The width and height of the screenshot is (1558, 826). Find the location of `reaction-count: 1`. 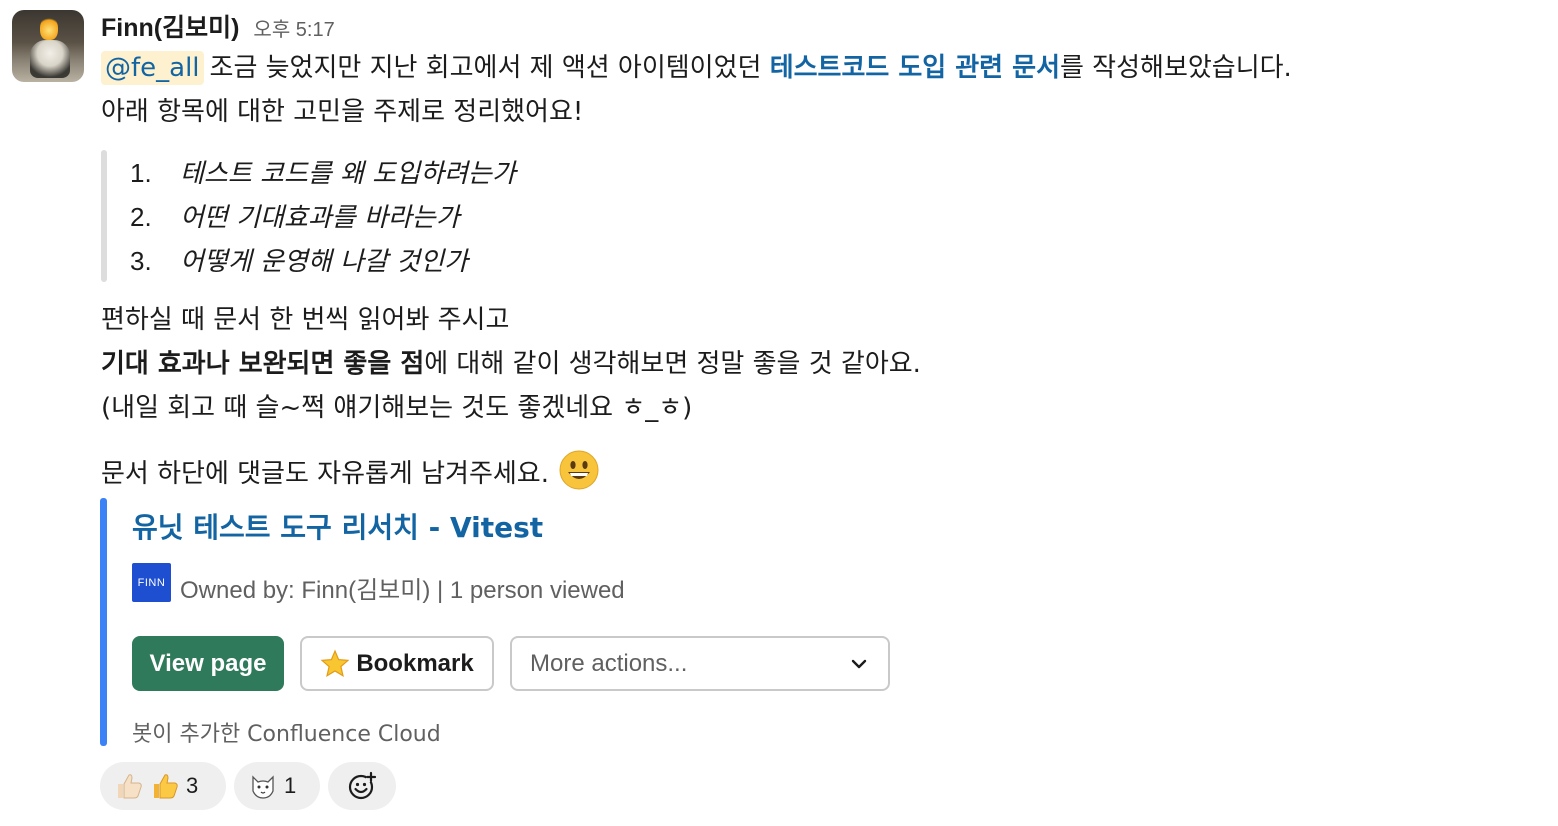

reaction-count: 1 is located at coordinates (290, 785).